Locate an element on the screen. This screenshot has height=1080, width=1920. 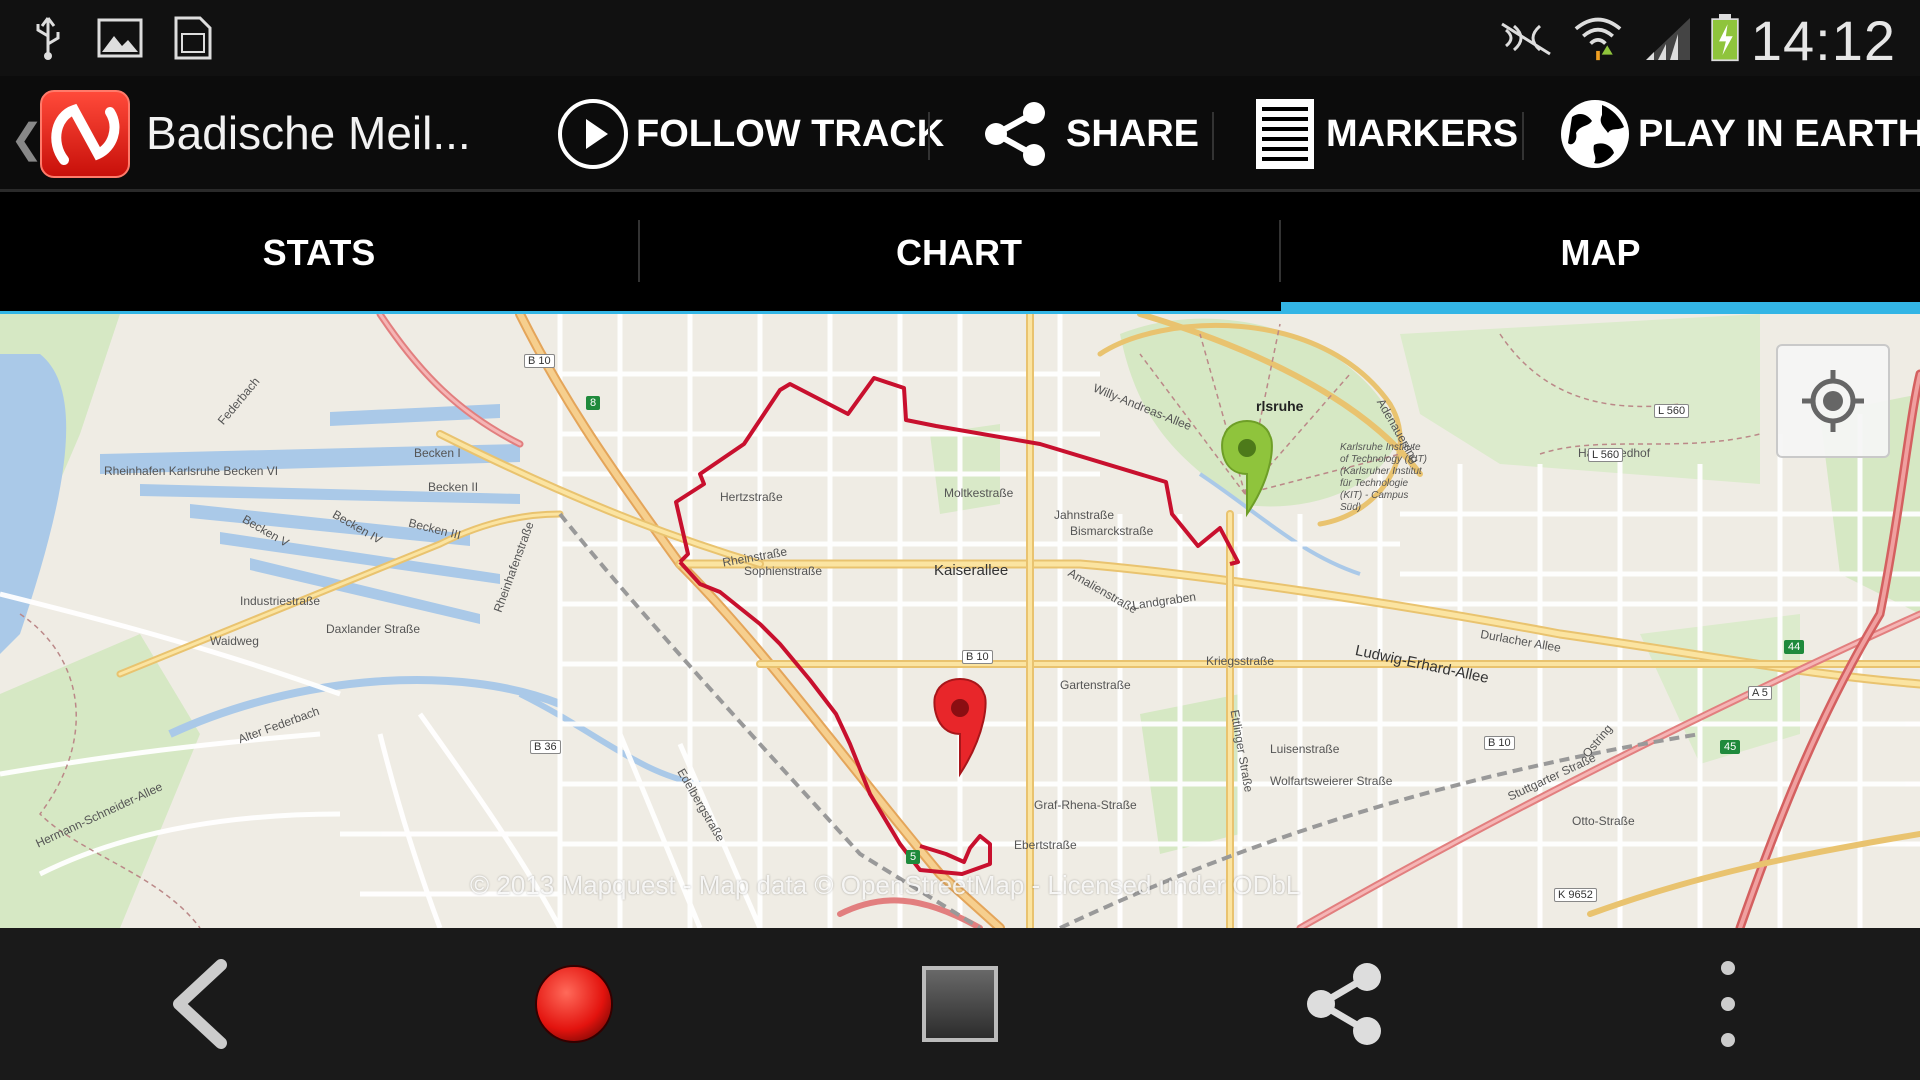
battery-charging-icon is located at coordinates (1725, 38).